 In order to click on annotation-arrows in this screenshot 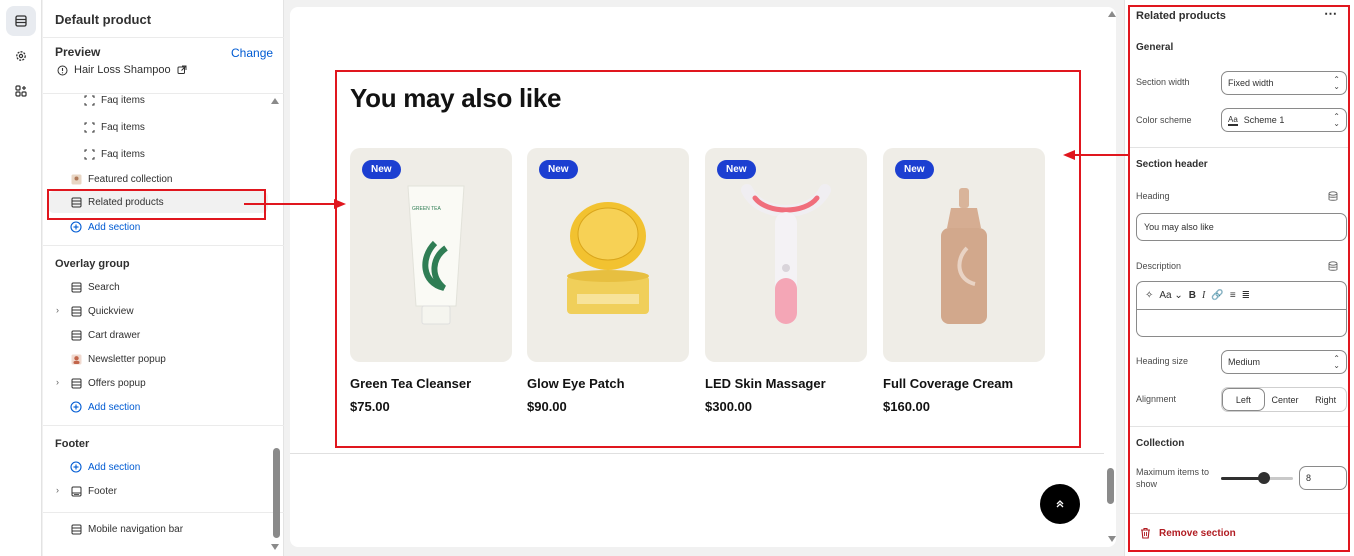, I will do `click(686, 179)`.